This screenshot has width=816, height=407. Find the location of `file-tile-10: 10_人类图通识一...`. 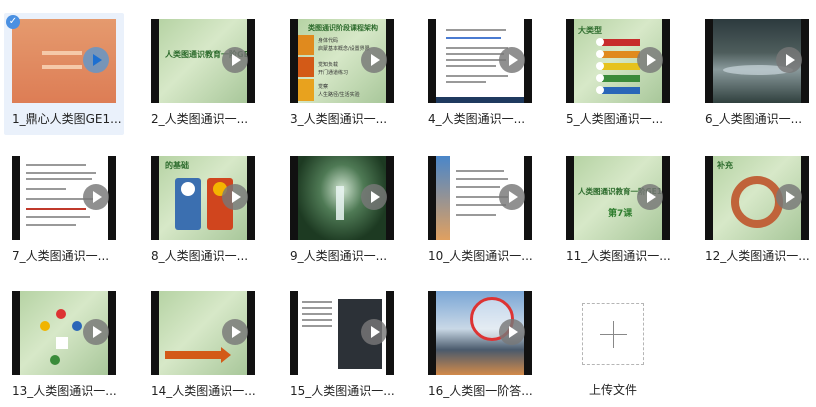

file-tile-10: 10_人类图通识一... is located at coordinates (480, 211).